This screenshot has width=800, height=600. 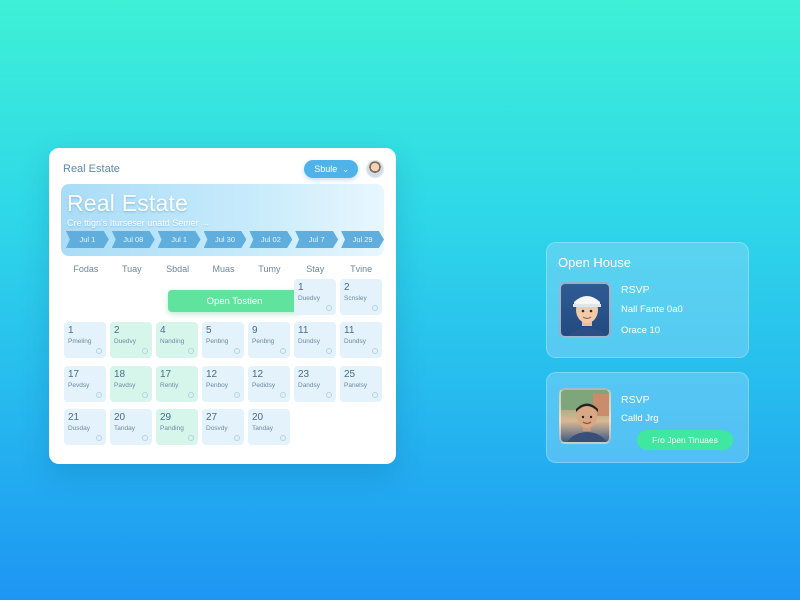 I want to click on hero-title: Real Estate, so click(x=128, y=203).